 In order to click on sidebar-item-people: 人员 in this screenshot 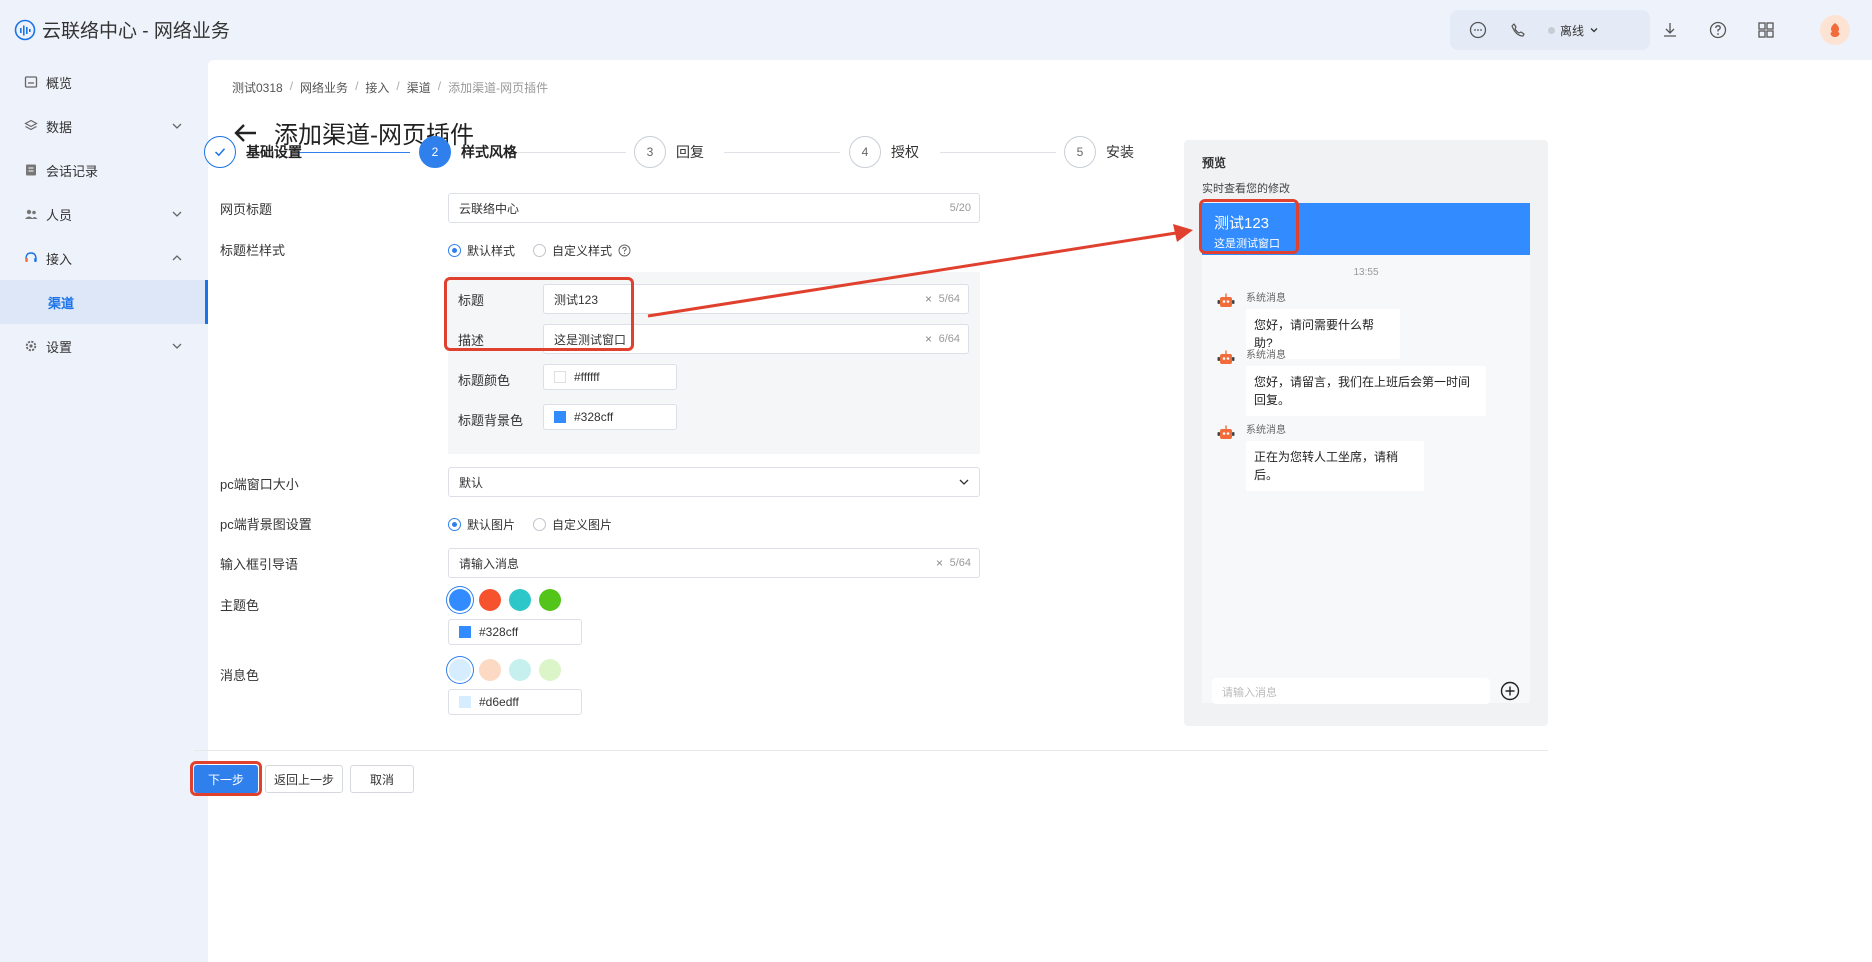, I will do `click(104, 214)`.